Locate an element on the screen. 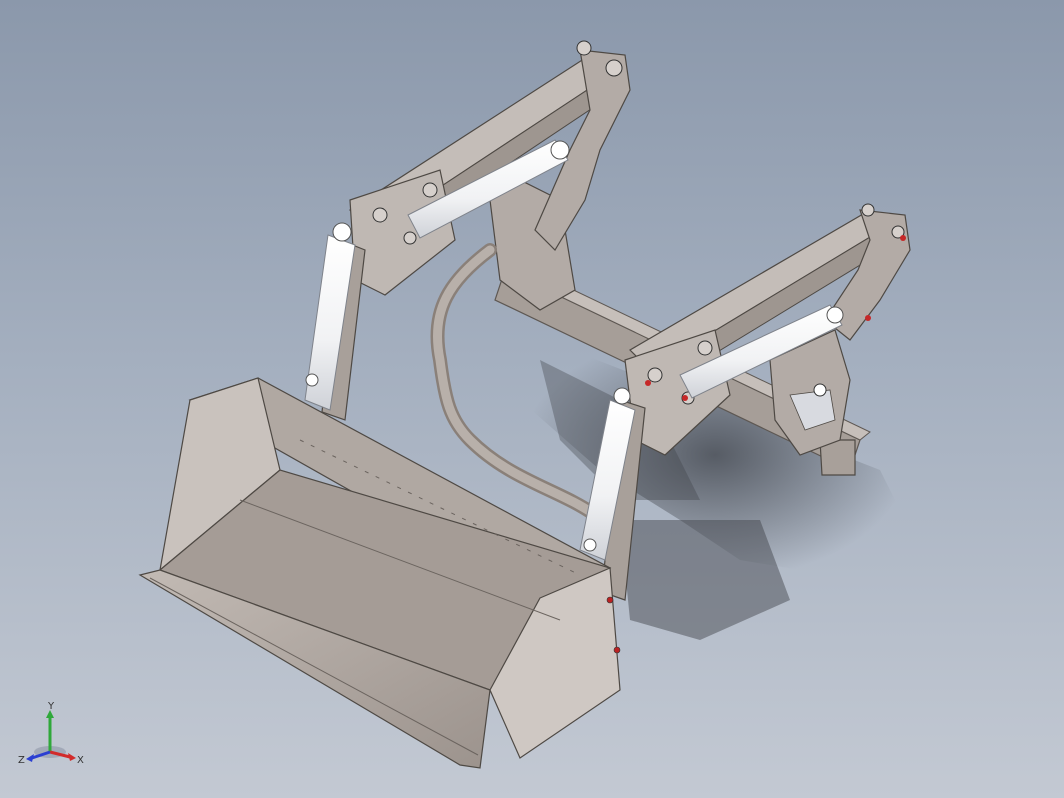 The height and width of the screenshot is (798, 1064). x-arrow-icon is located at coordinates (72, 757).